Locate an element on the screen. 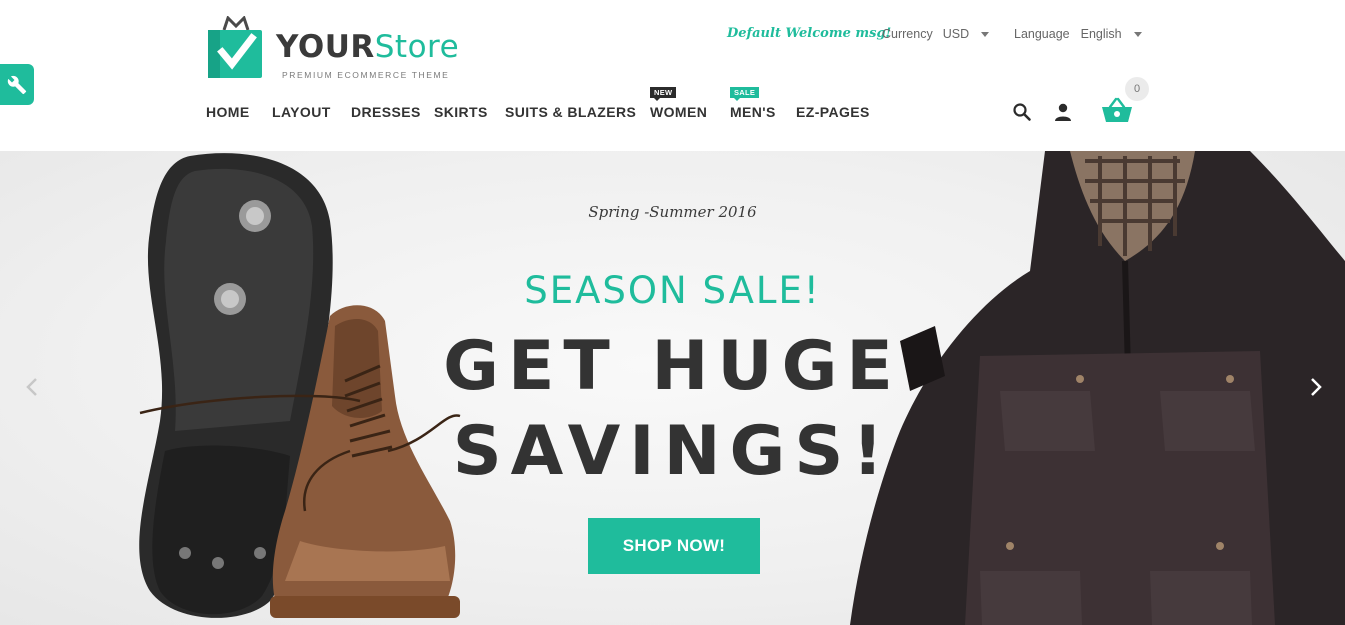 This screenshot has width=1345, height=625. wrench-icon is located at coordinates (17, 84).